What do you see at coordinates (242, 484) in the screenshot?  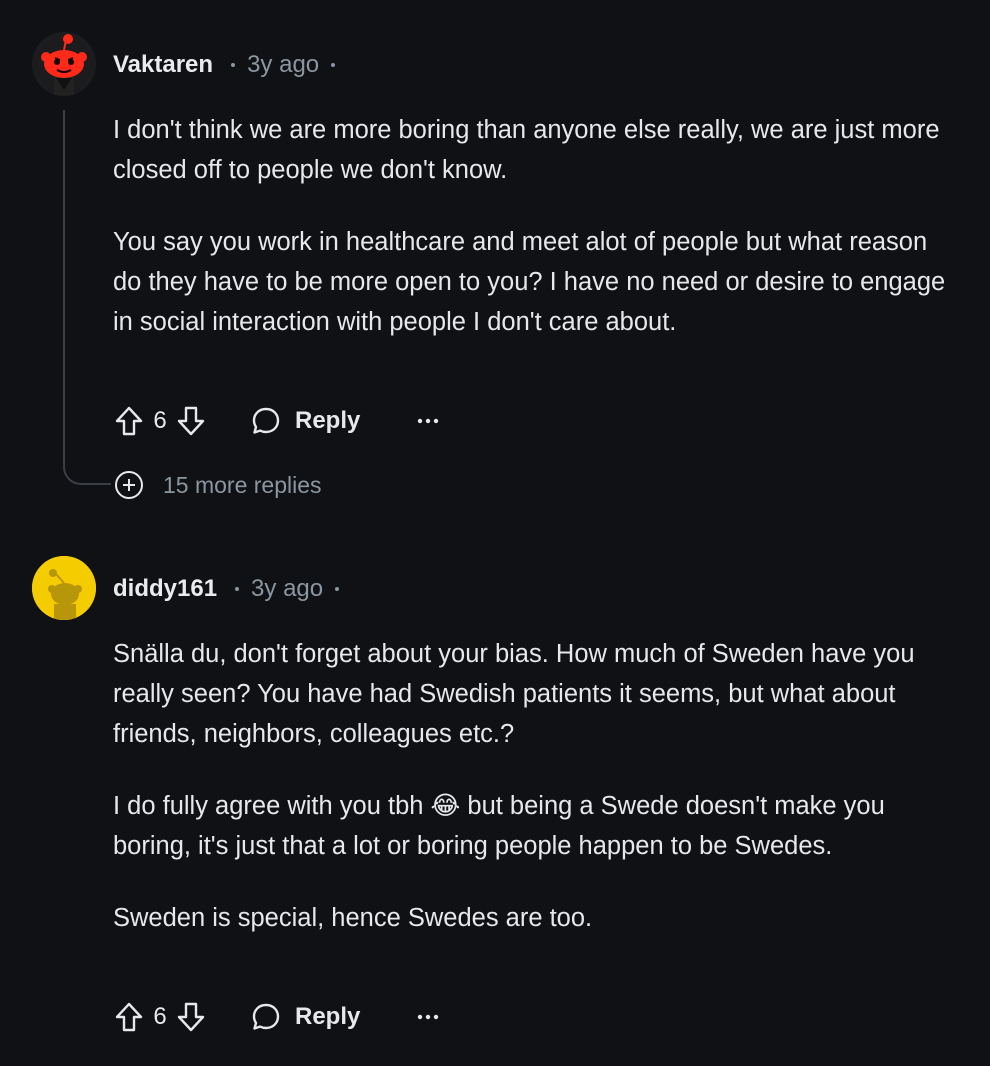 I see `more-replies-label: 15 more replies` at bounding box center [242, 484].